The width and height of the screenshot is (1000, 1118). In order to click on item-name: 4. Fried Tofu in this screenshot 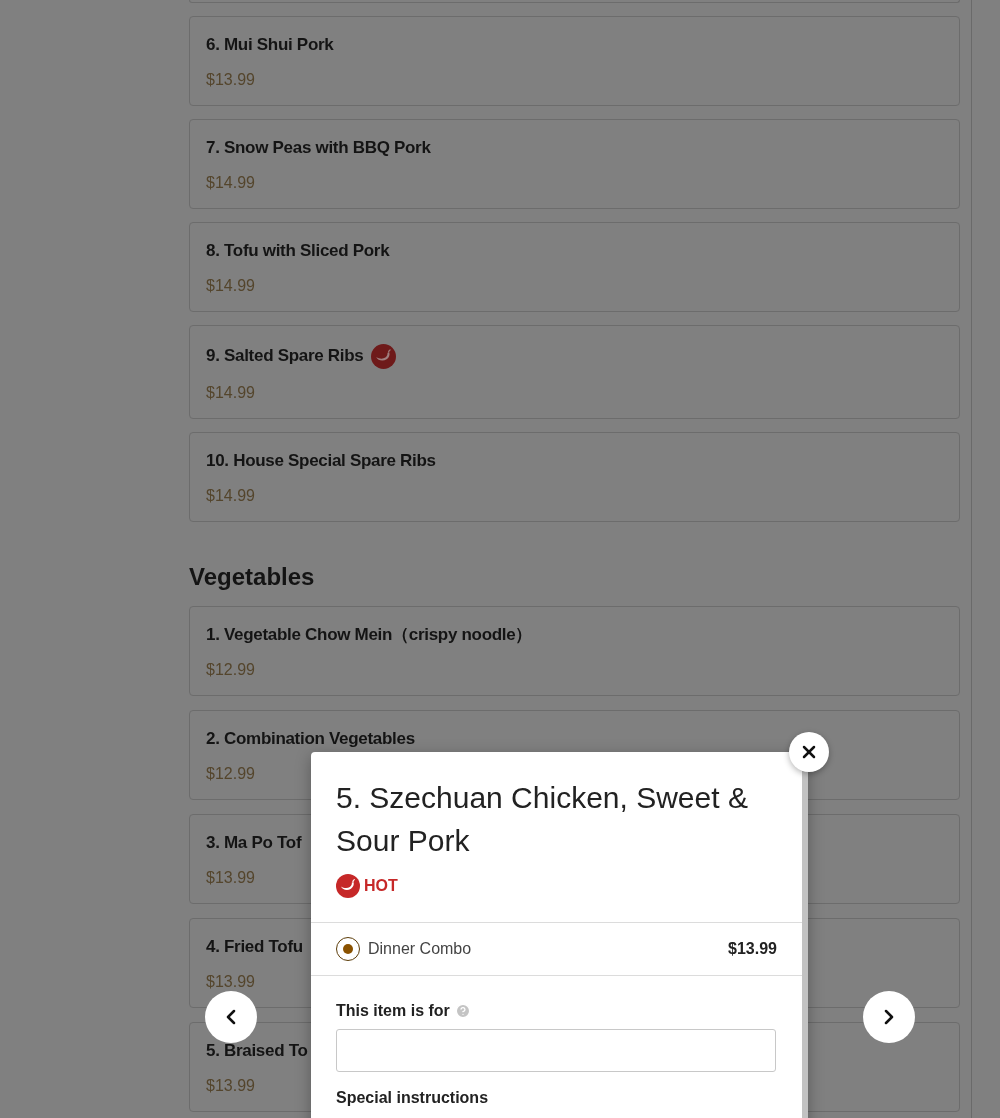, I will do `click(254, 947)`.